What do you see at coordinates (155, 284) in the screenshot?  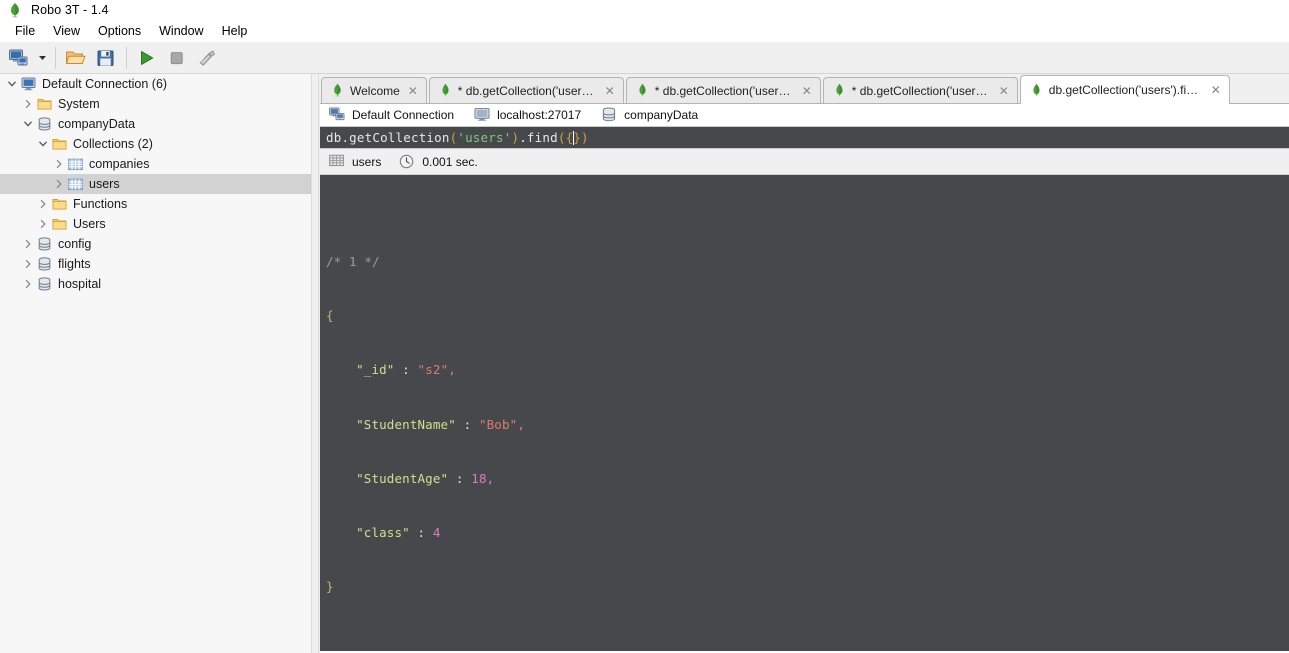 I see `tree-item-hospital: hospital` at bounding box center [155, 284].